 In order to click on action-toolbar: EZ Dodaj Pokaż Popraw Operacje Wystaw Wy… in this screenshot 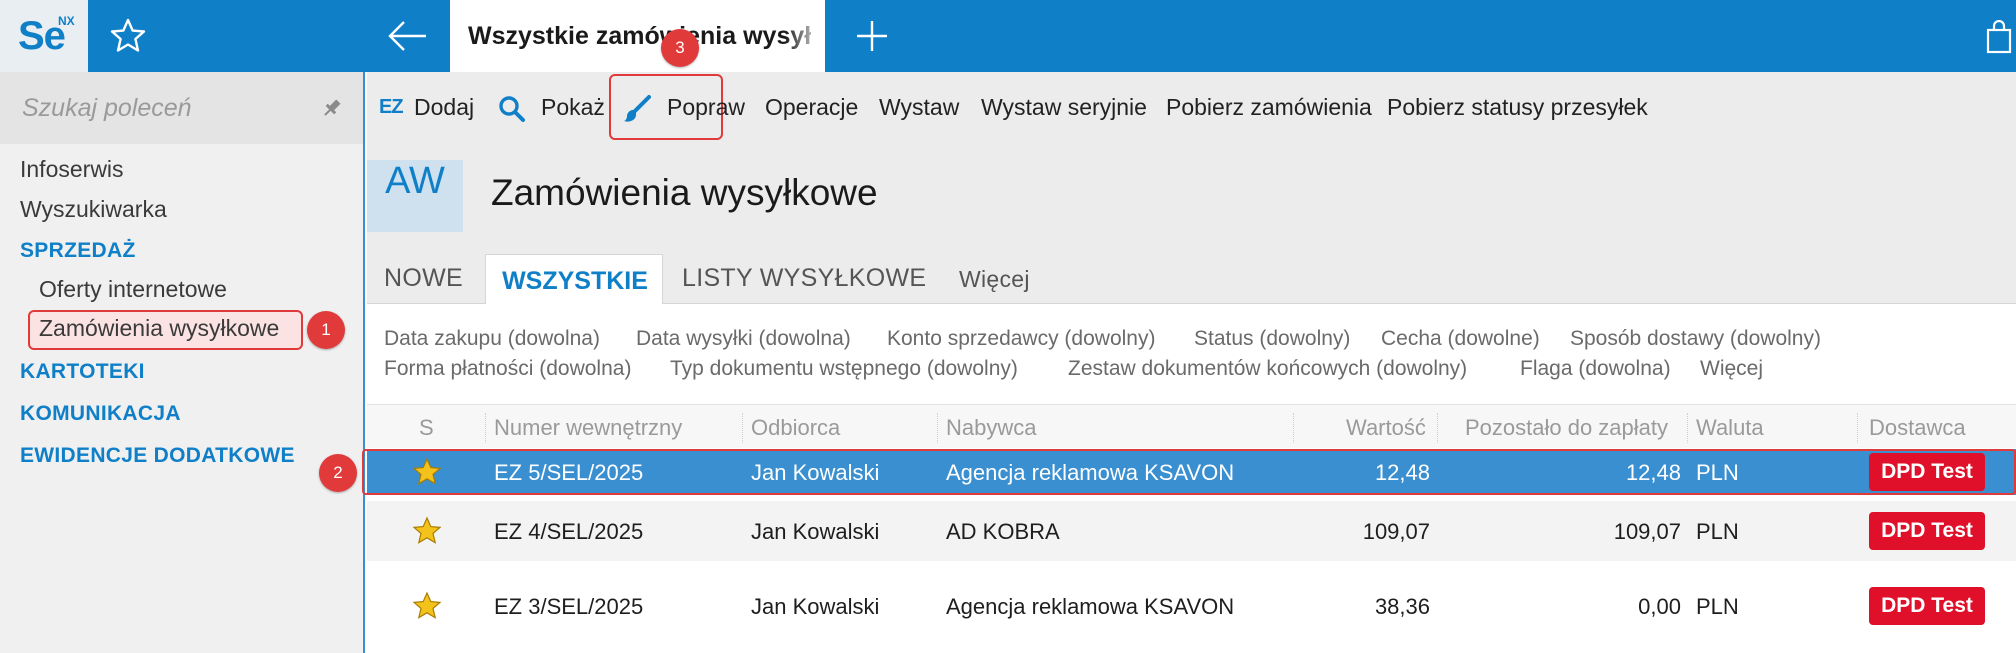, I will do `click(1191, 108)`.